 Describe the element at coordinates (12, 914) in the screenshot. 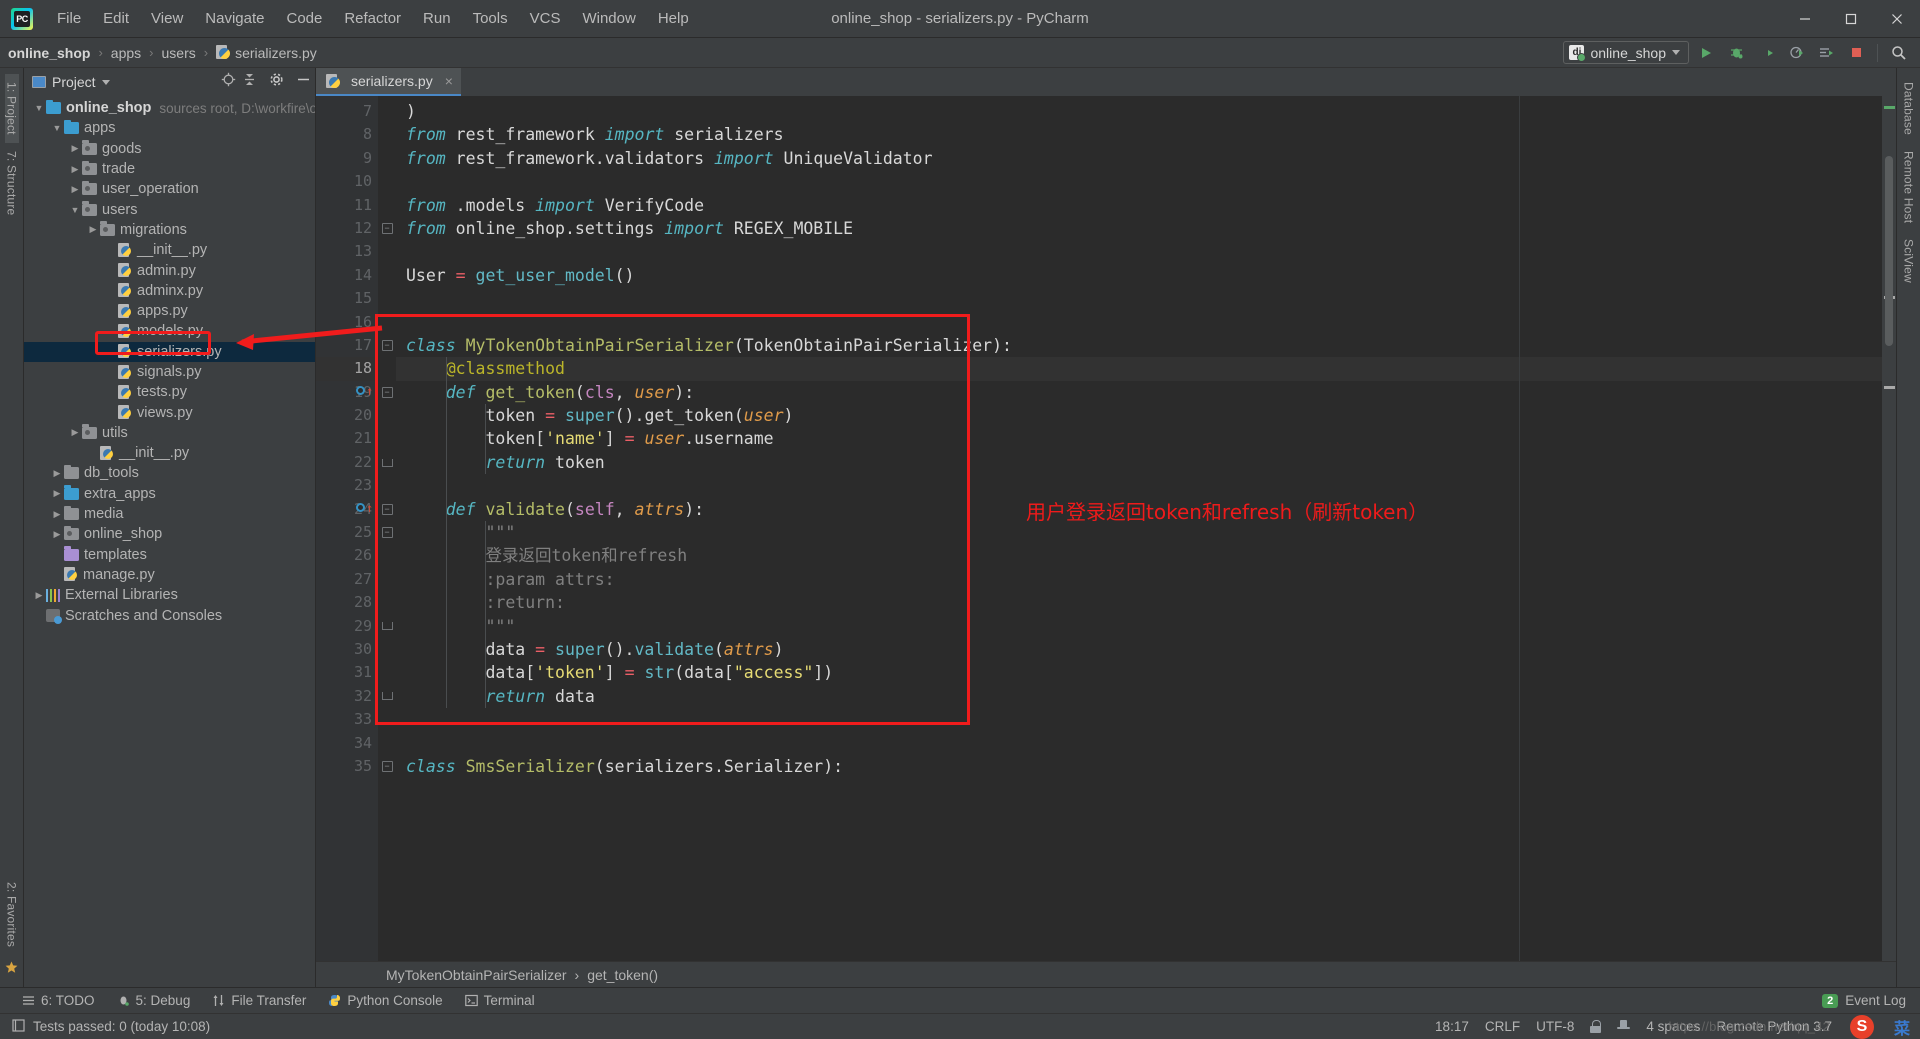

I see `sidebar-item-favorites: 2: Favorites` at that location.